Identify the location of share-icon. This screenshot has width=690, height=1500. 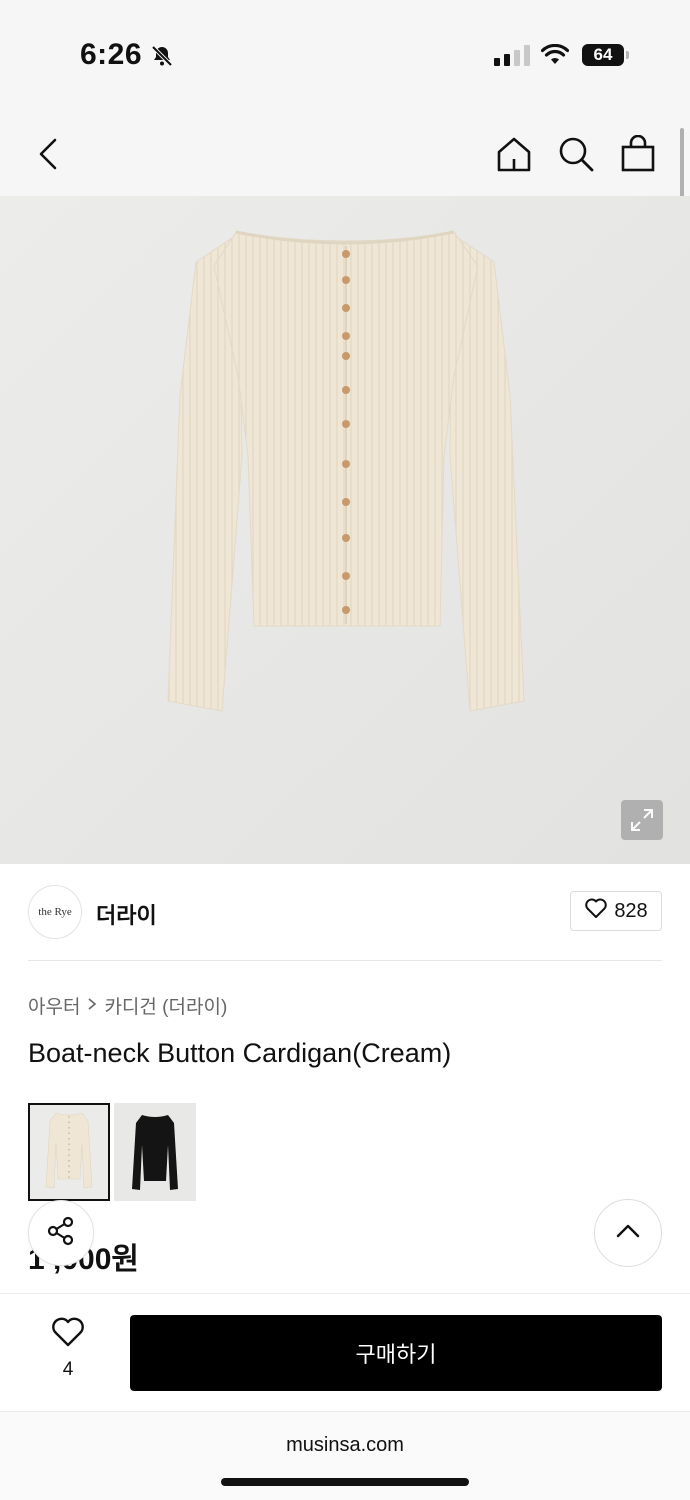
(61, 1233).